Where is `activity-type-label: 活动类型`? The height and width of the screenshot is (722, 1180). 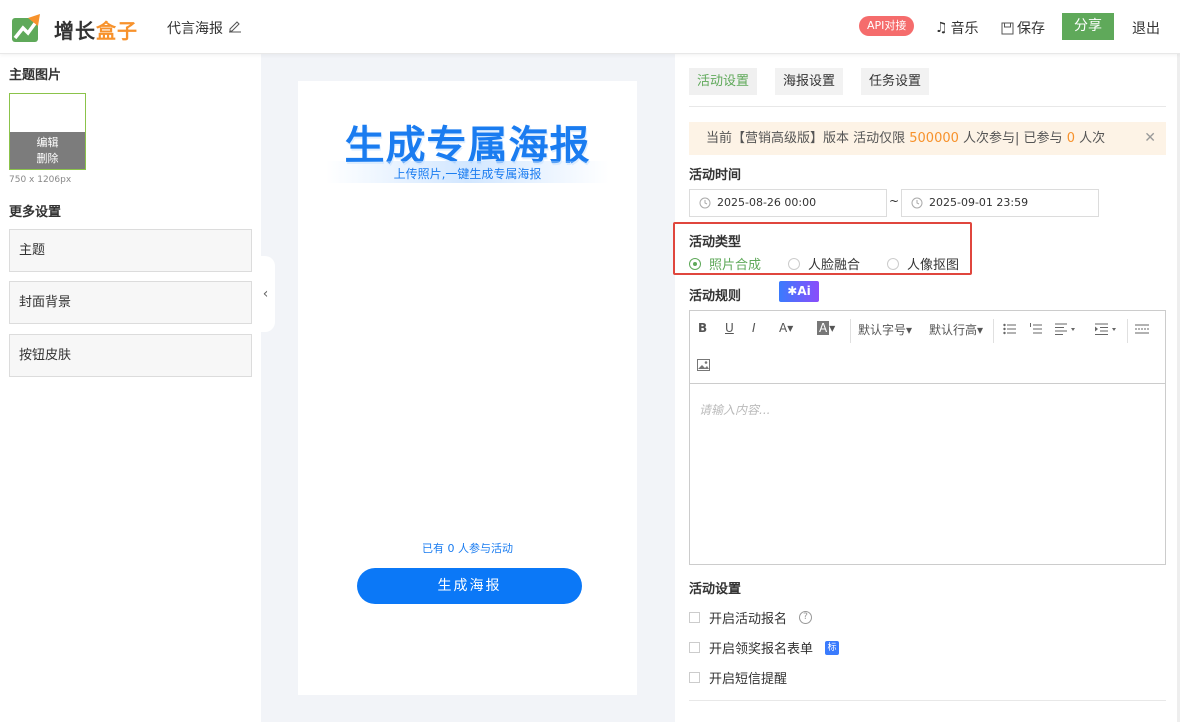 activity-type-label: 活动类型 is located at coordinates (715, 242).